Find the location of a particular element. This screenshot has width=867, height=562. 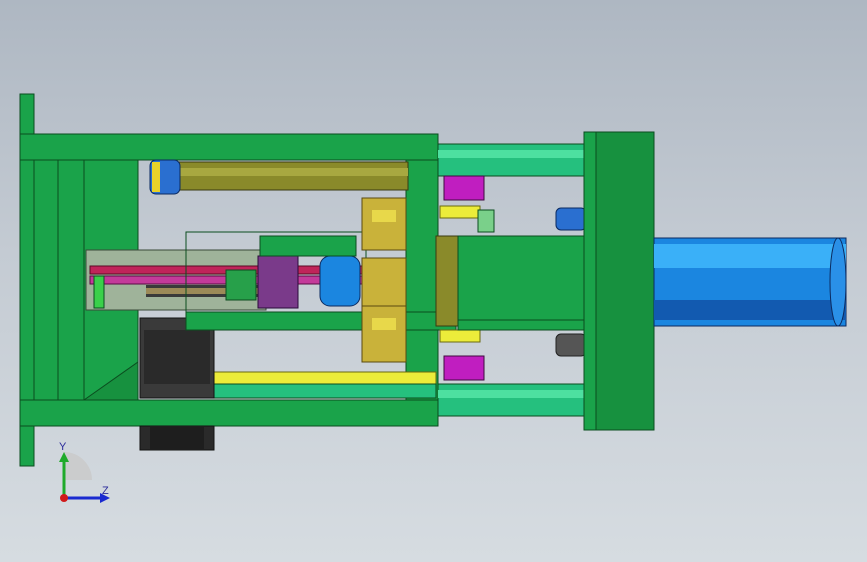

right-end-plate is located at coordinates (619, 281).